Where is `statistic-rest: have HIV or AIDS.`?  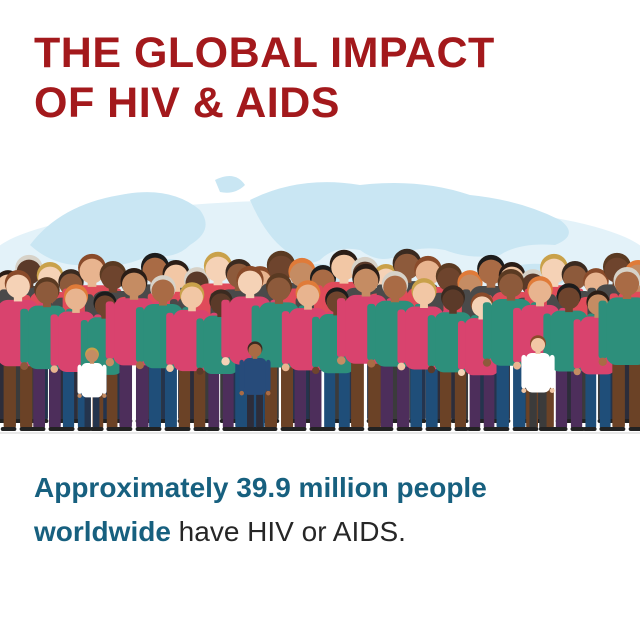
statistic-rest: have HIV or AIDS. is located at coordinates (288, 531).